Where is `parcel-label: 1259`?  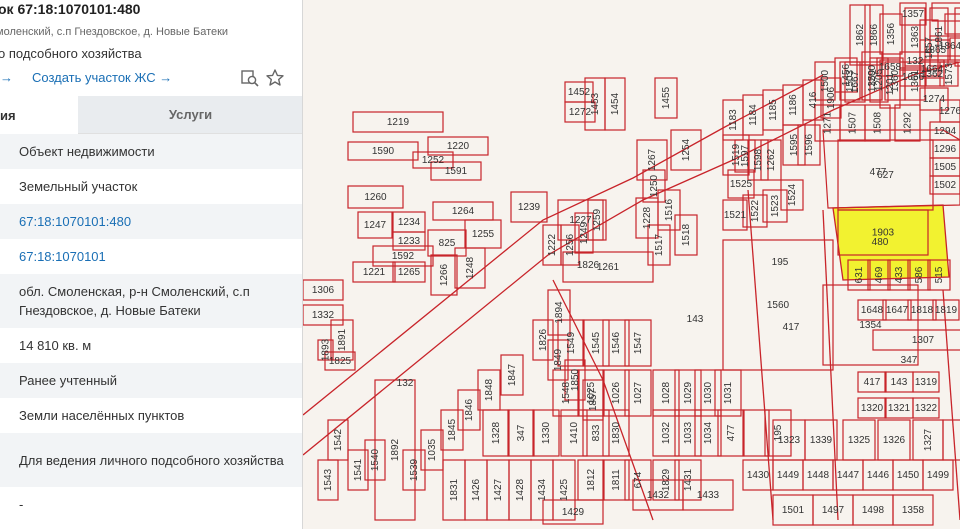 parcel-label: 1259 is located at coordinates (597, 219).